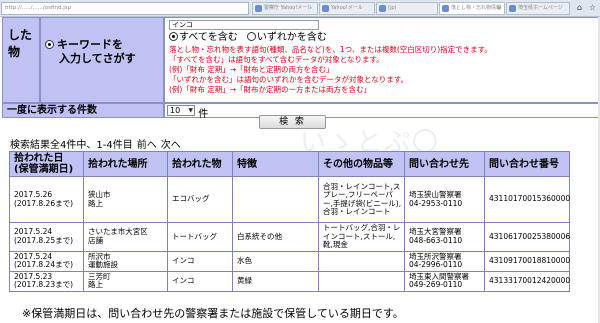  What do you see at coordinates (125, 261) in the screenshot?
I see `cell-place: 所沢市 運動施設` at bounding box center [125, 261].